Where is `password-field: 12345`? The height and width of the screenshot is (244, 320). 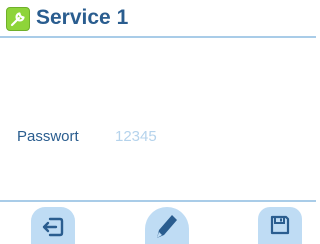
password-field: 12345 is located at coordinates (136, 137).